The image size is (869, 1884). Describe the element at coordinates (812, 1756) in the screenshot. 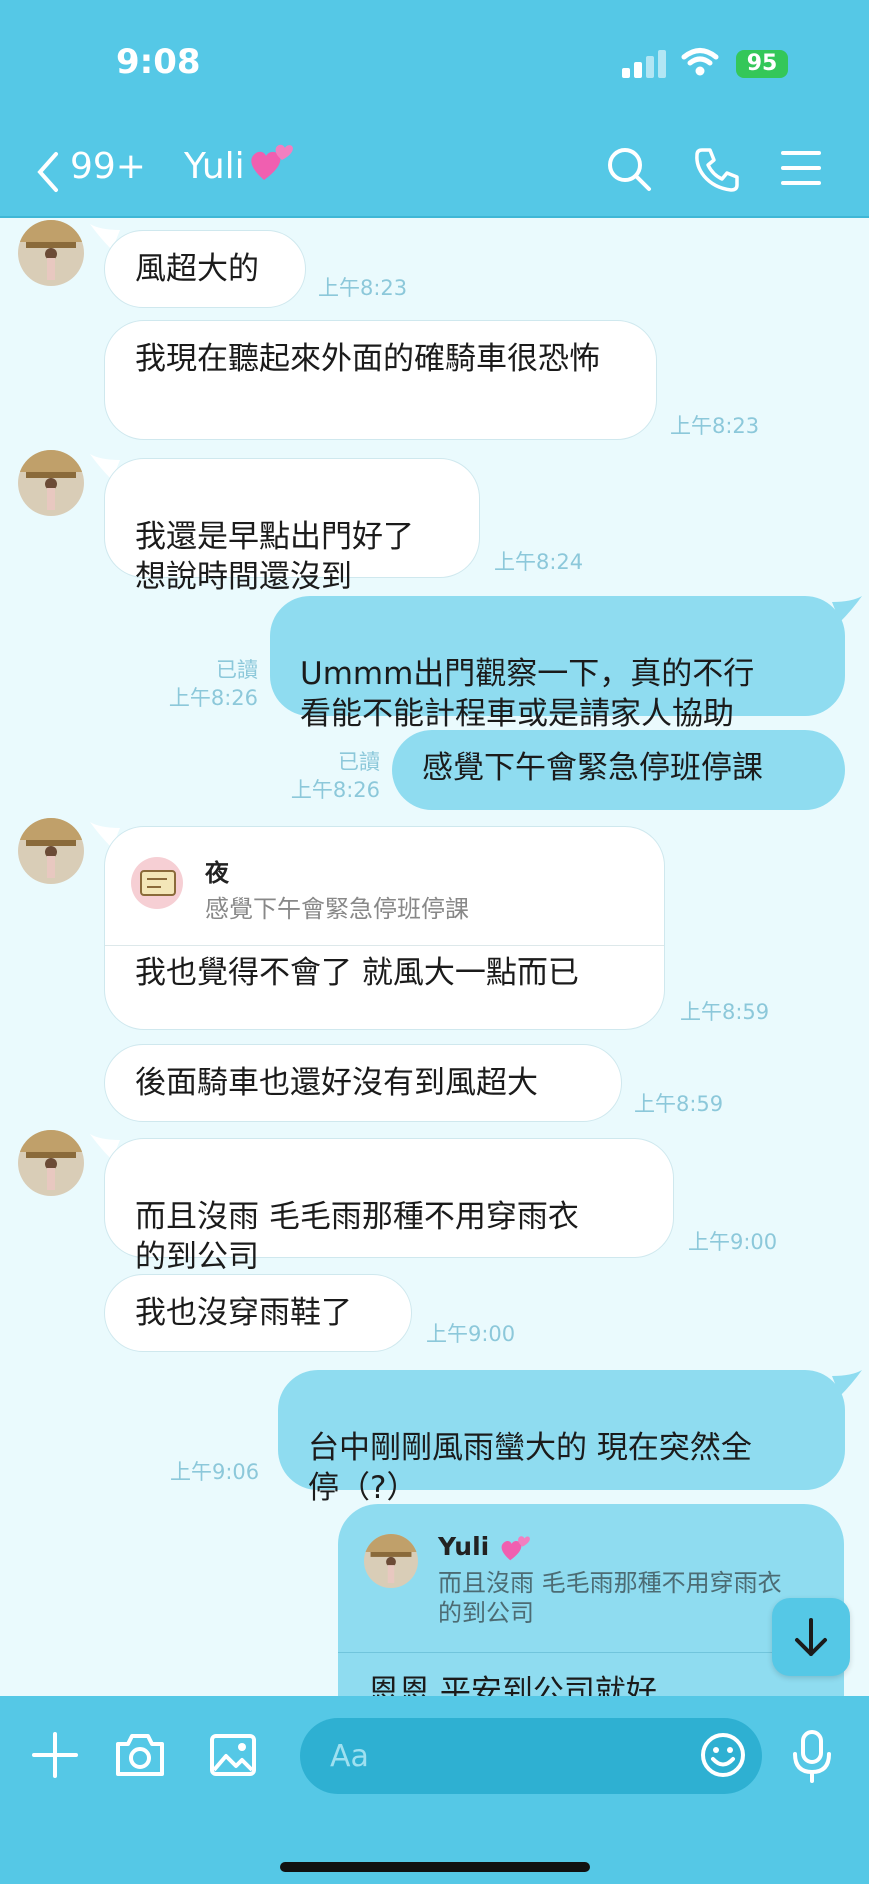

I see `mic-icon` at that location.